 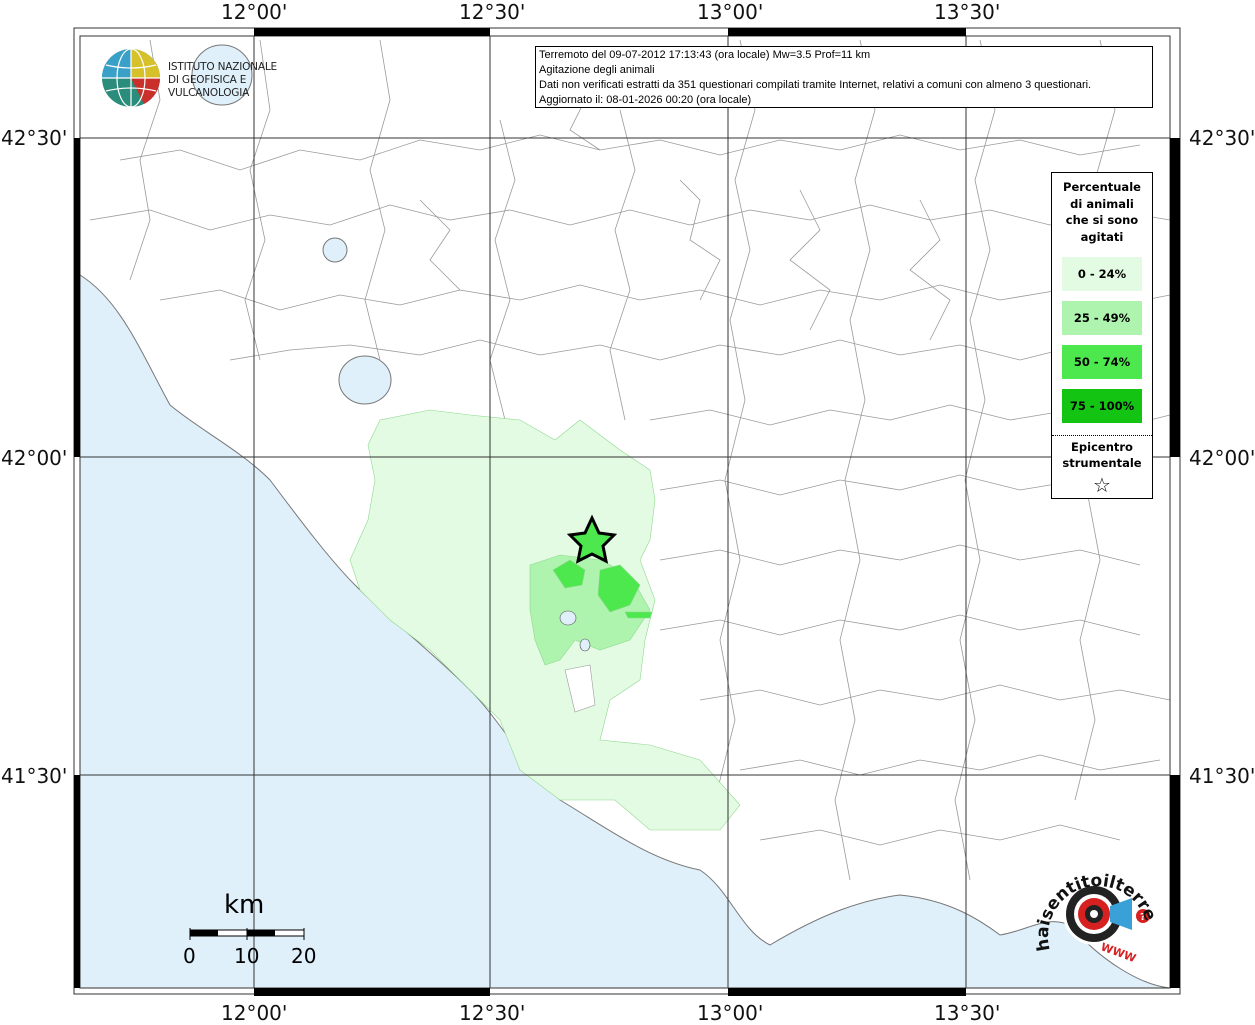 What do you see at coordinates (131, 78) in the screenshot?
I see `globe-icon` at bounding box center [131, 78].